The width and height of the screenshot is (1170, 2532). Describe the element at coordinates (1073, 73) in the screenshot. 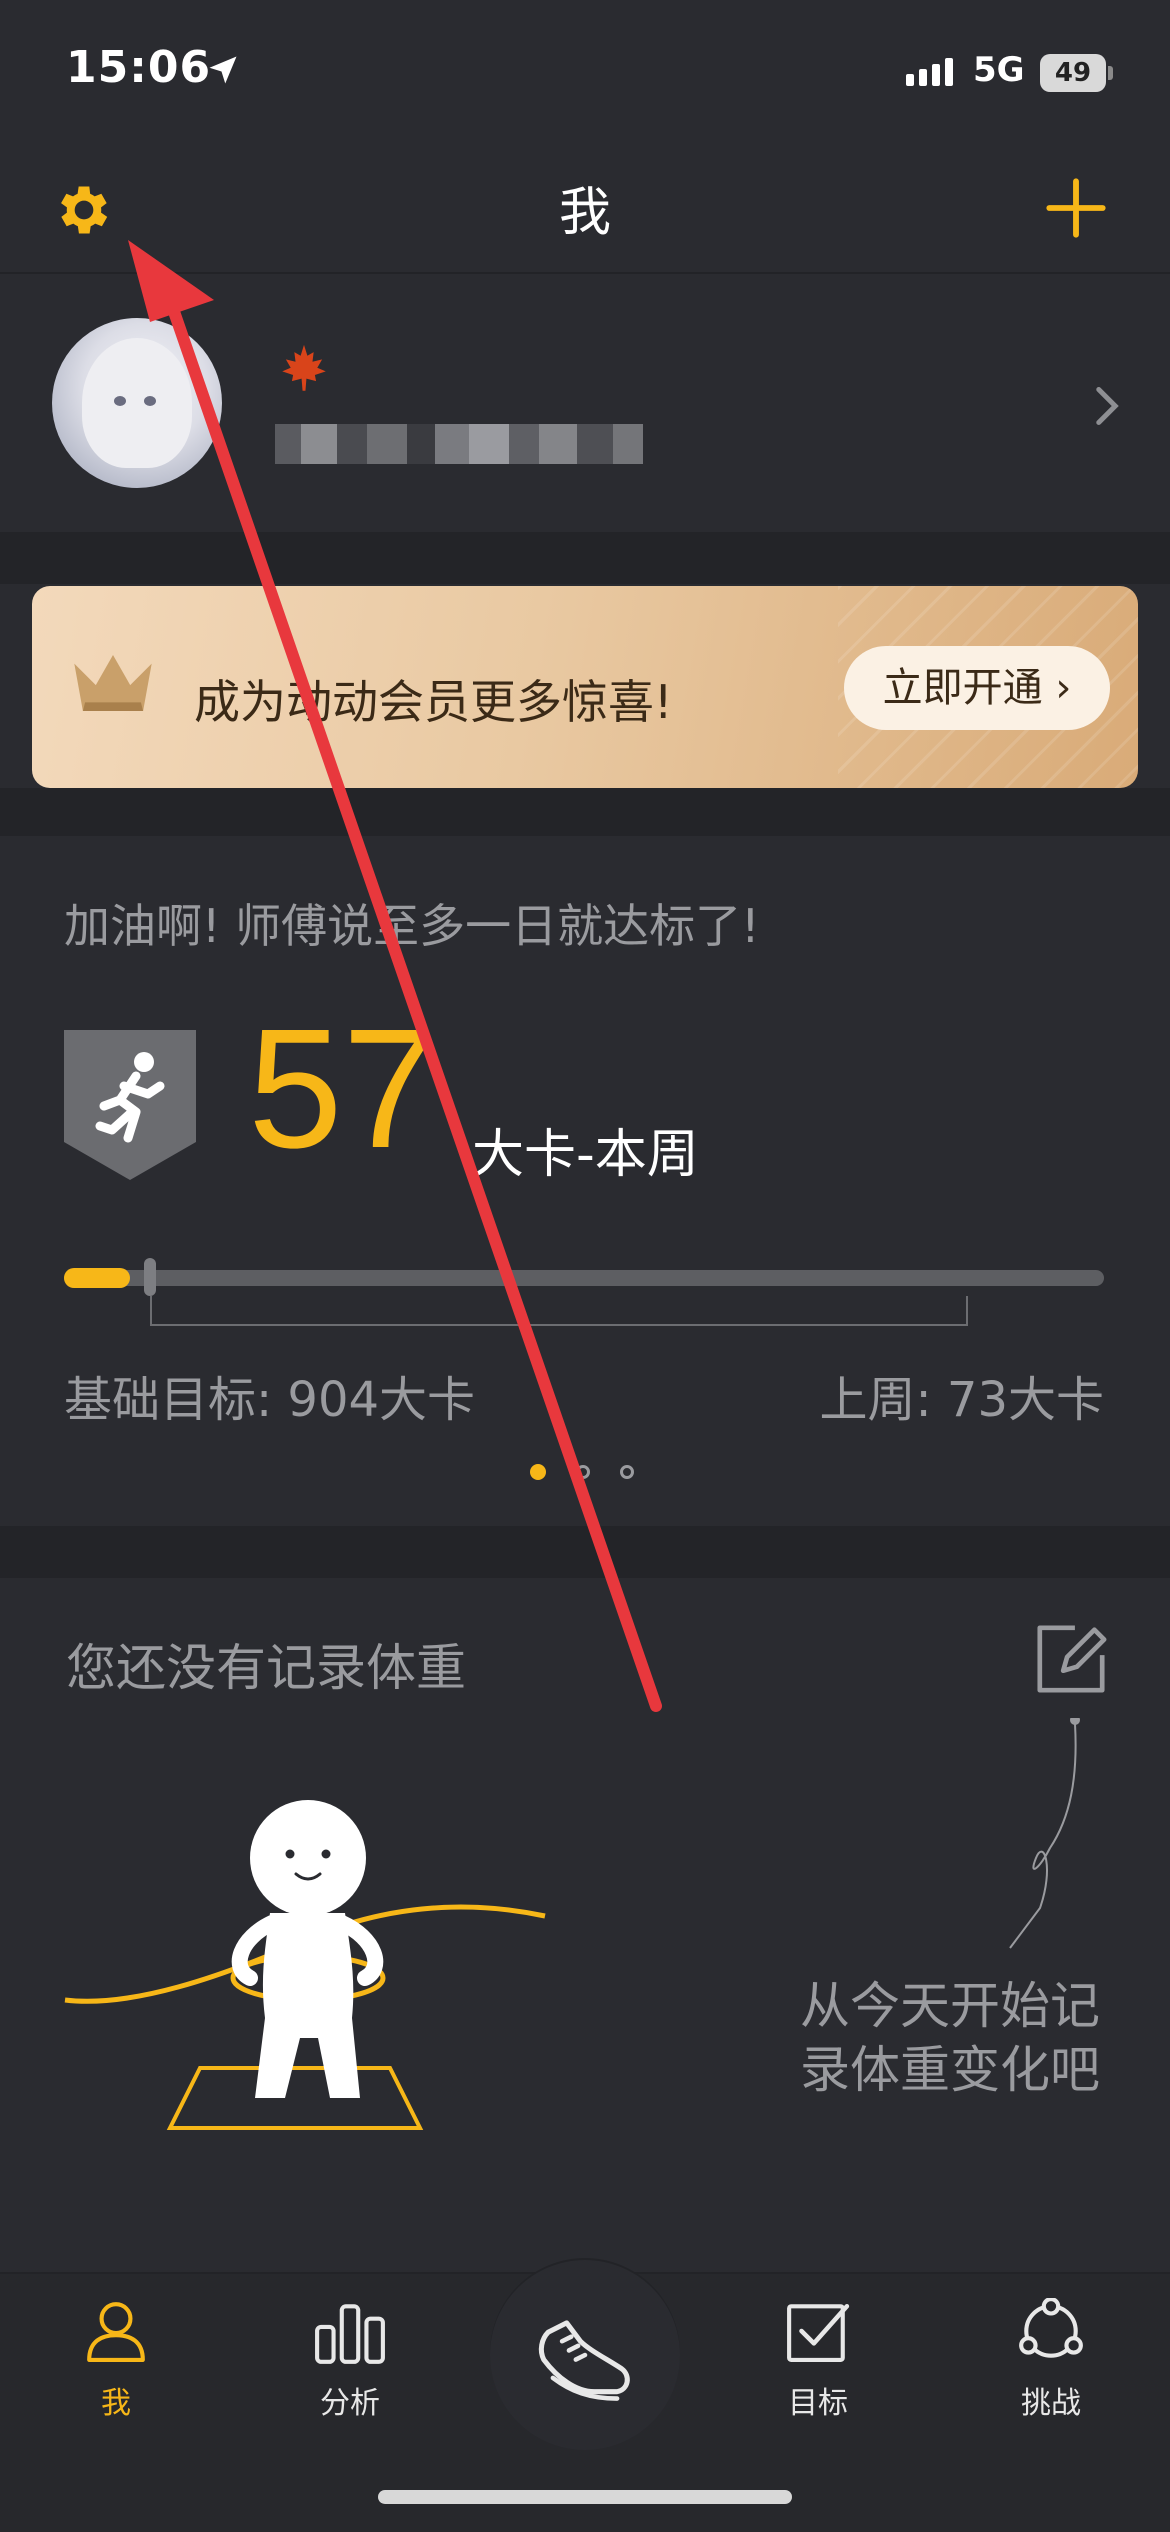

I see `battery-icon: 49` at that location.